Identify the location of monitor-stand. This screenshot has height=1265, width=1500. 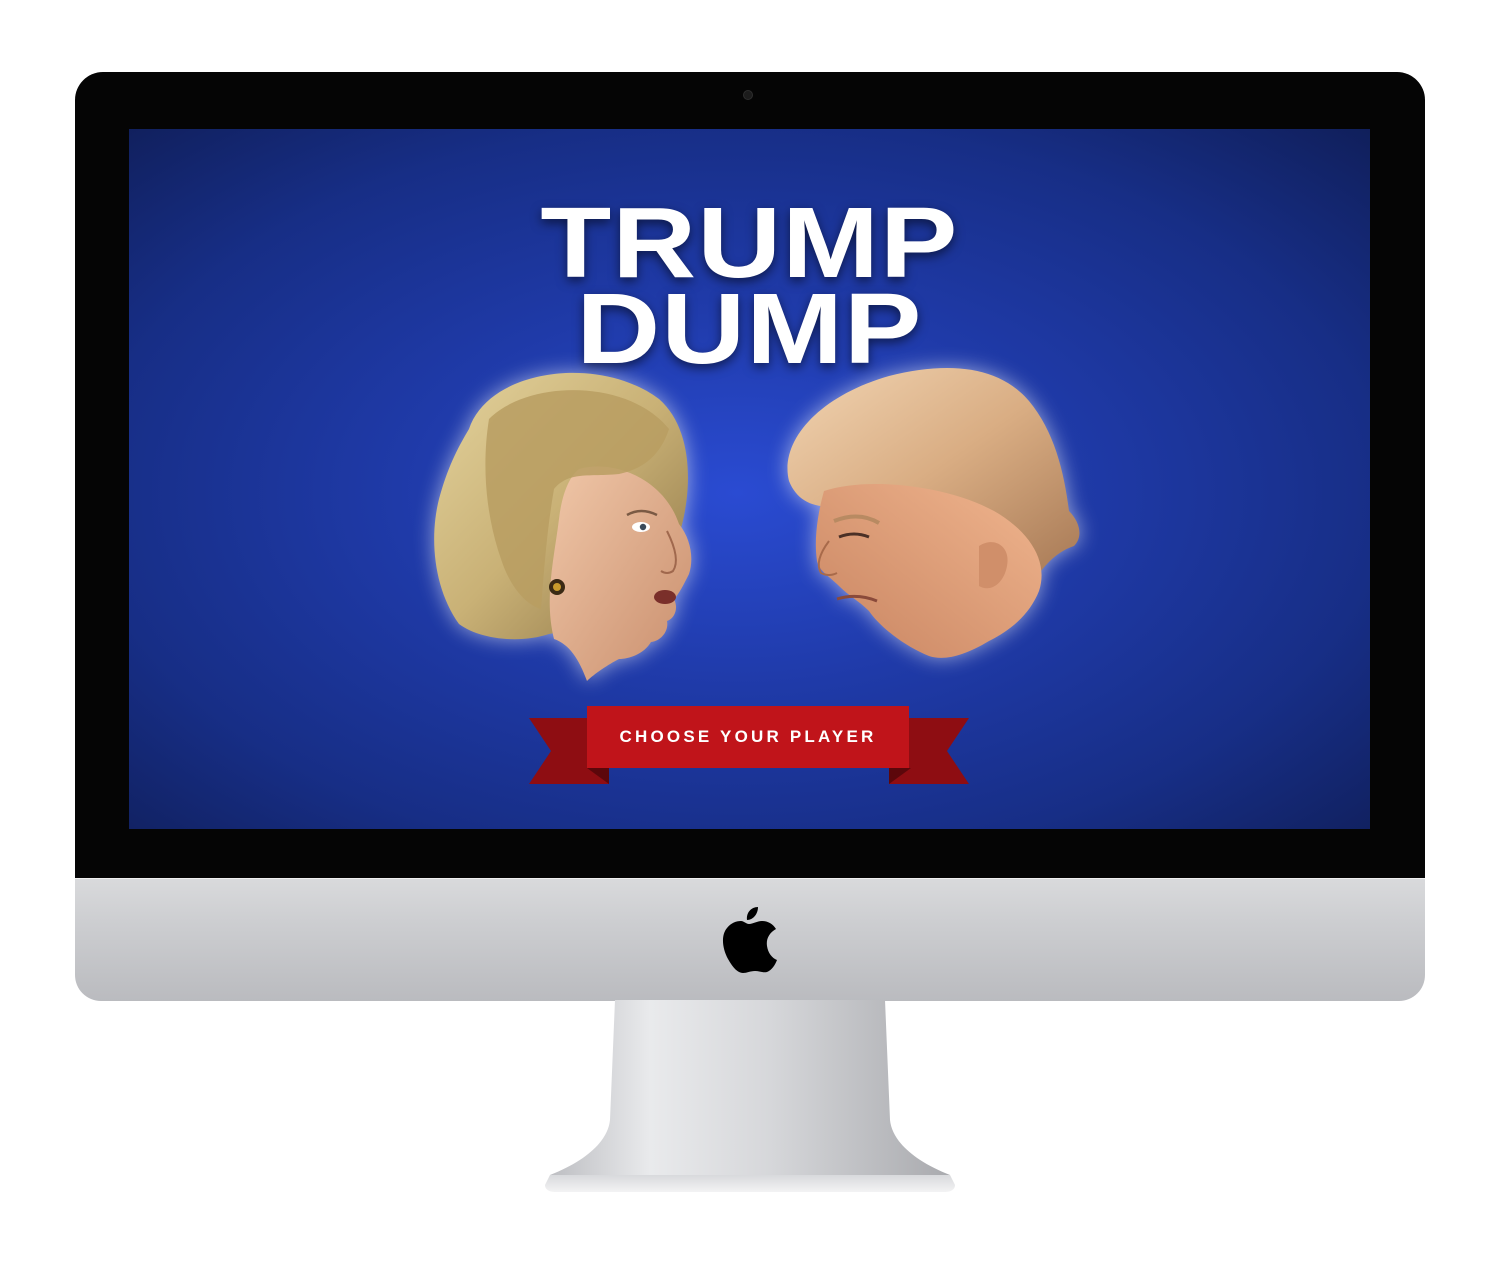
(750, 1096).